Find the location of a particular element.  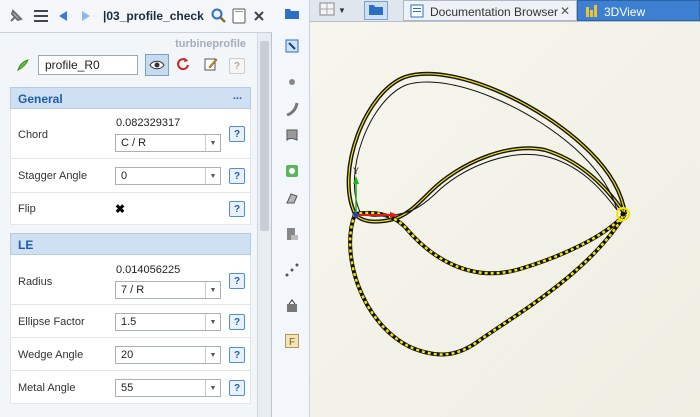

metal-help-button: ? is located at coordinates (237, 388).